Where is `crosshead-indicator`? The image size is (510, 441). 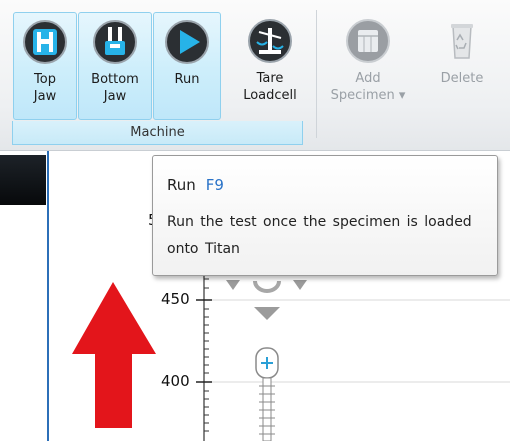
crosshead-indicator is located at coordinates (267, 286).